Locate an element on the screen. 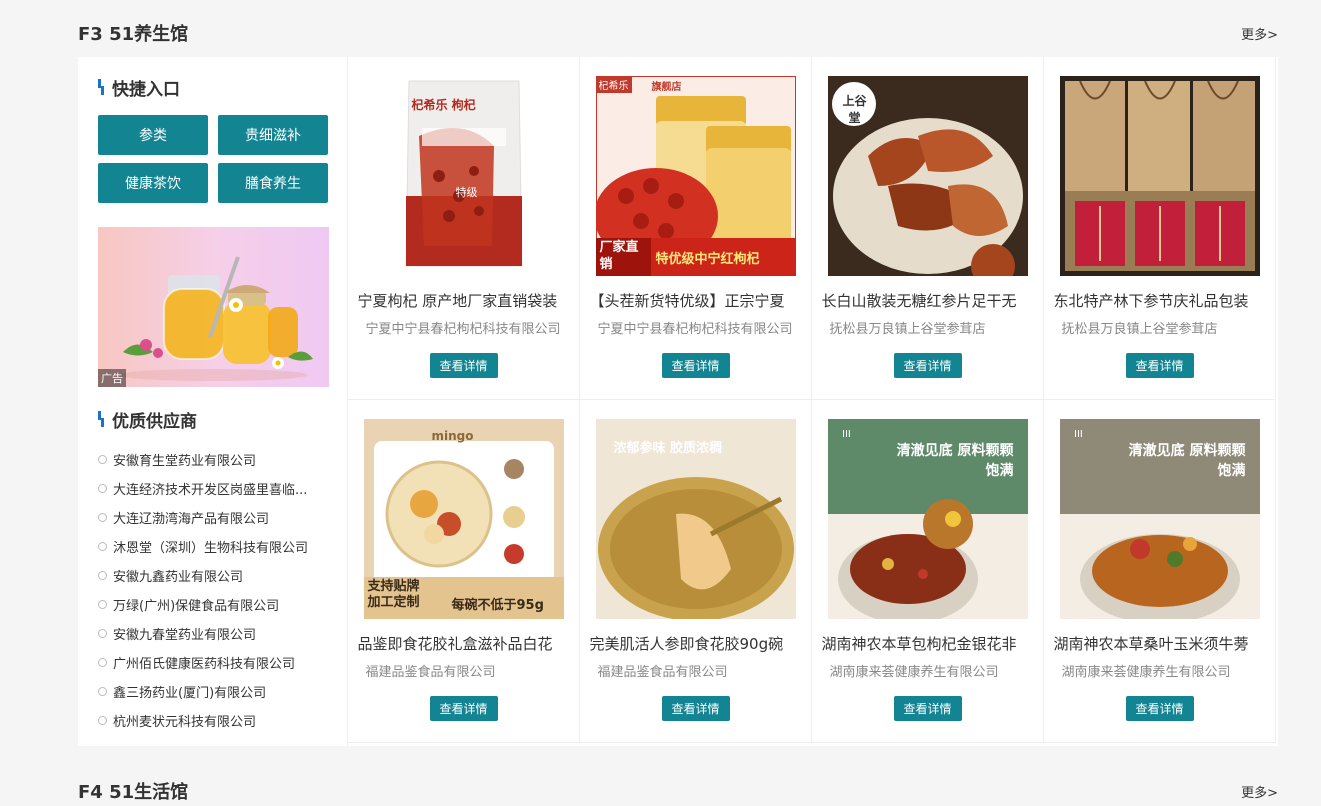 Image resolution: width=1321 pixels, height=806 pixels. product-name: 长白山散装无糖红参片足干无 is located at coordinates (928, 300).